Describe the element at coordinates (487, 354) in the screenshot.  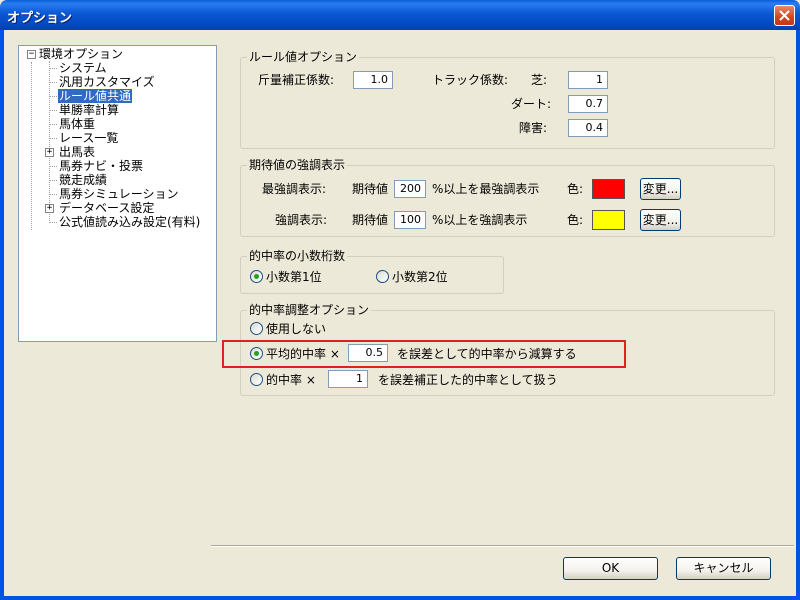
I see `adjust-average-suffix: を誤差として的中率から減算する` at that location.